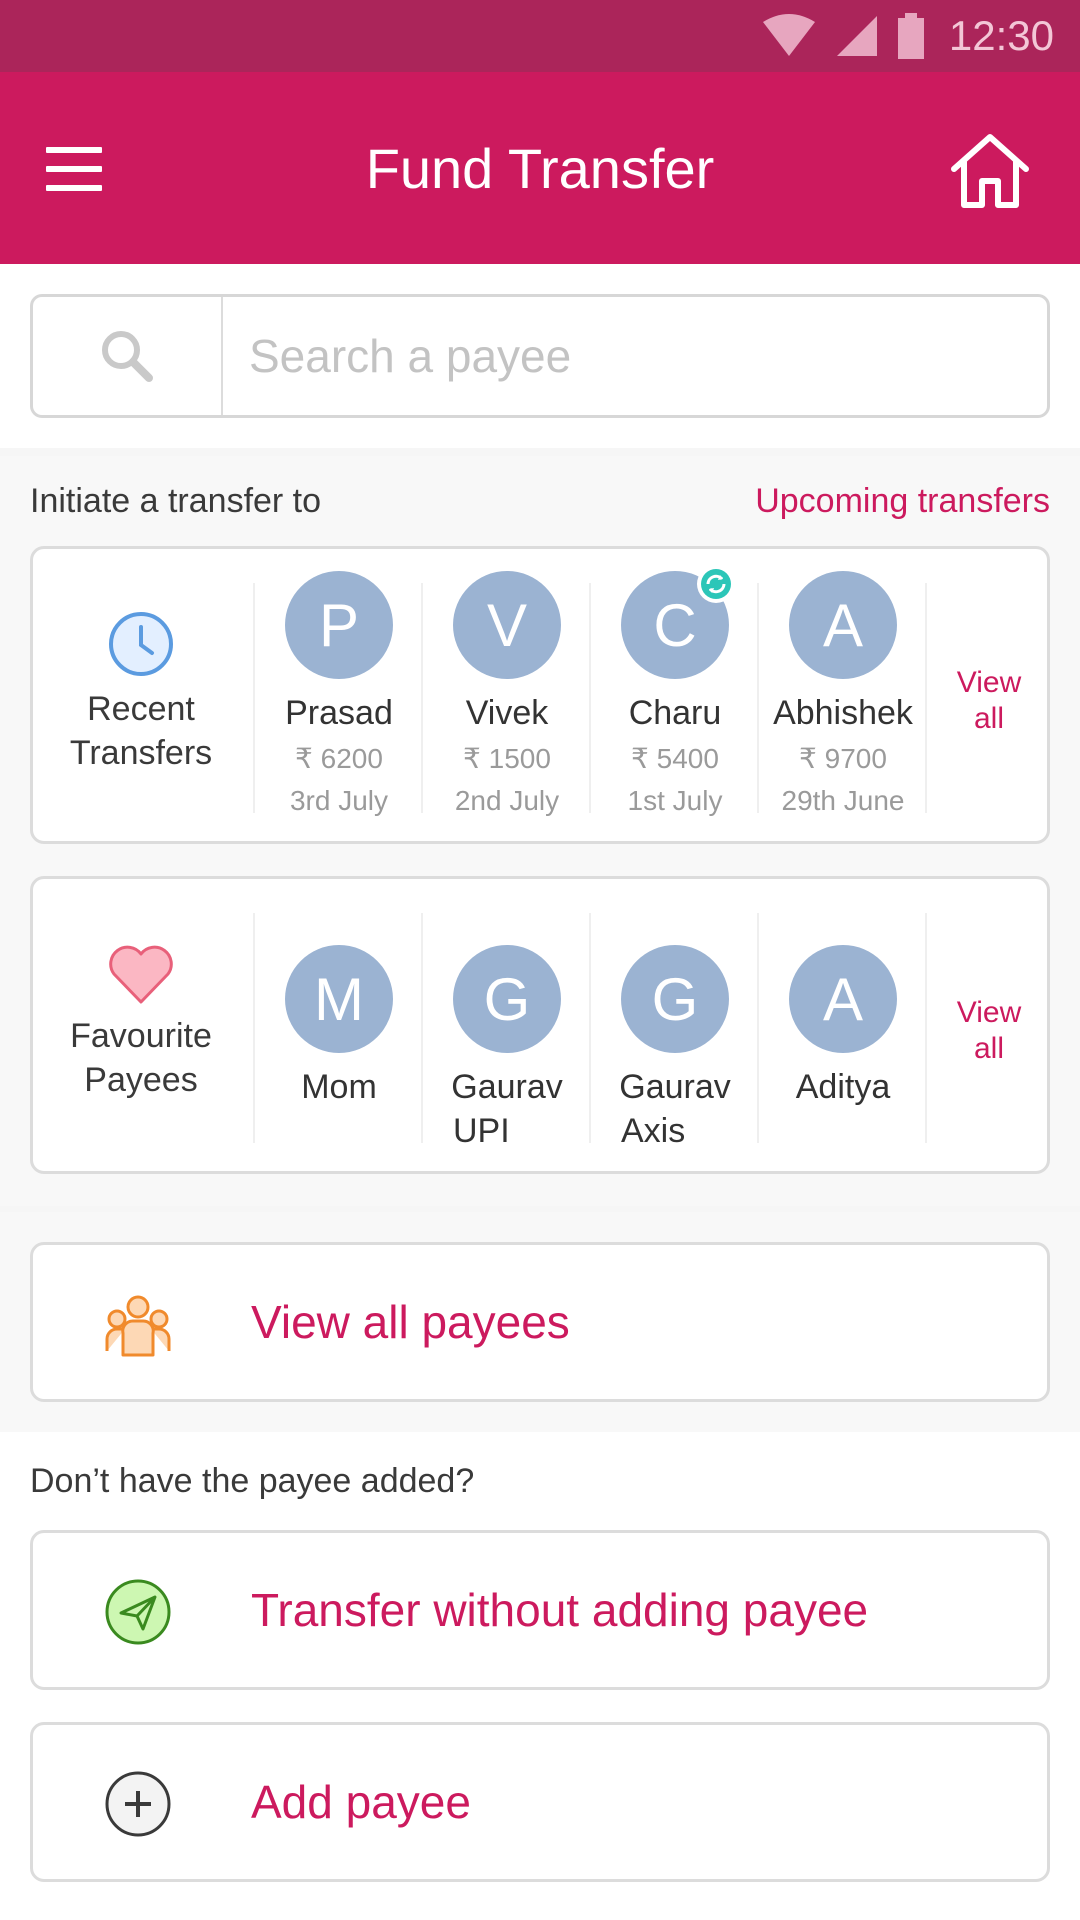  Describe the element at coordinates (910, 36) in the screenshot. I see `battery-icon` at that location.